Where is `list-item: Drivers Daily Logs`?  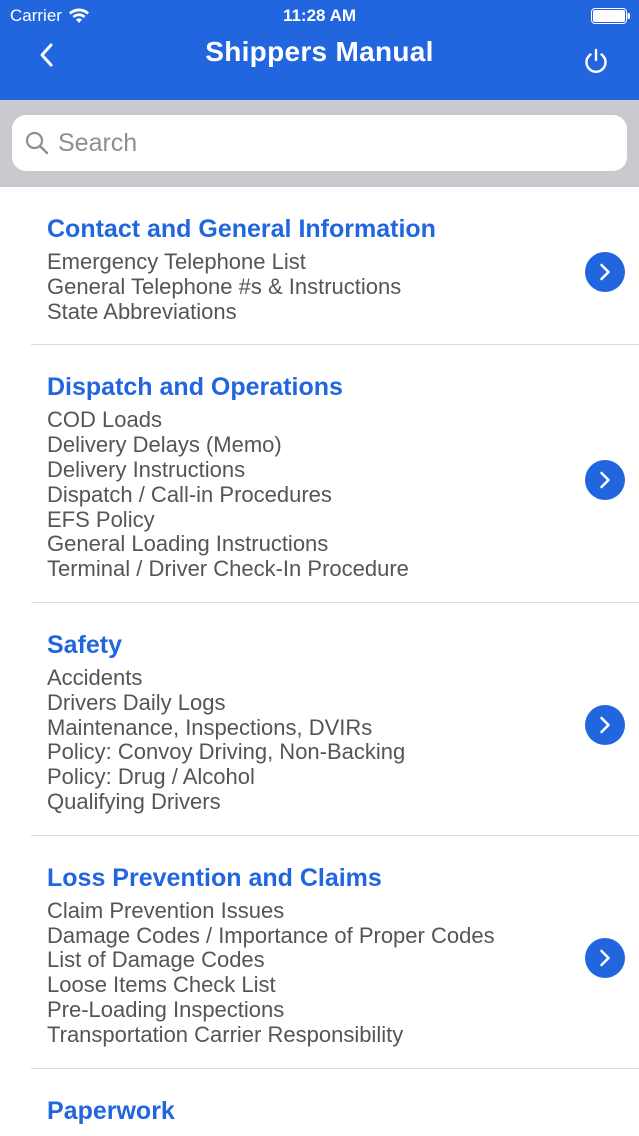
list-item: Drivers Daily Logs is located at coordinates (136, 702).